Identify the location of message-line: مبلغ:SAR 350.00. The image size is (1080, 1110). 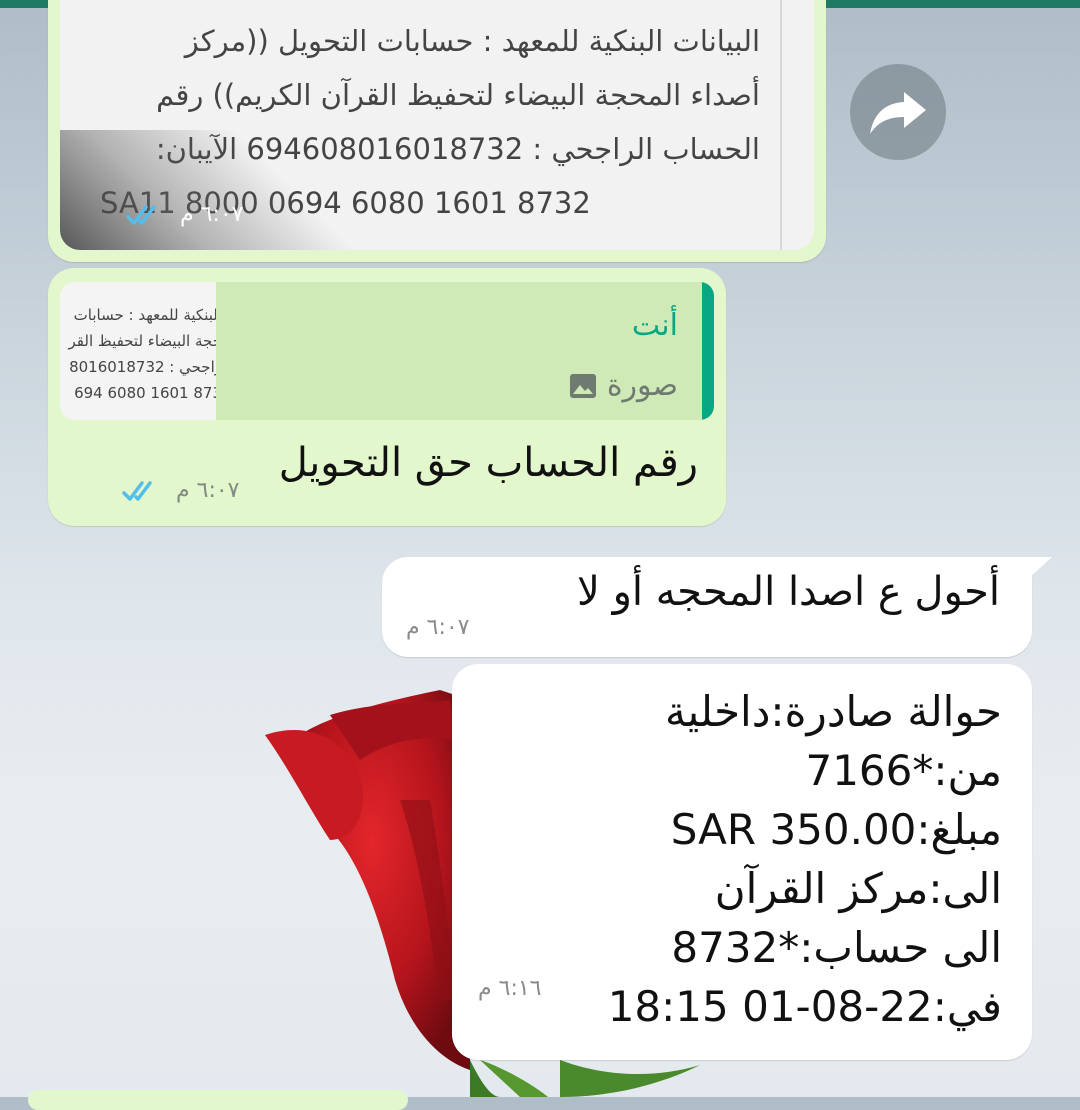
(836, 829).